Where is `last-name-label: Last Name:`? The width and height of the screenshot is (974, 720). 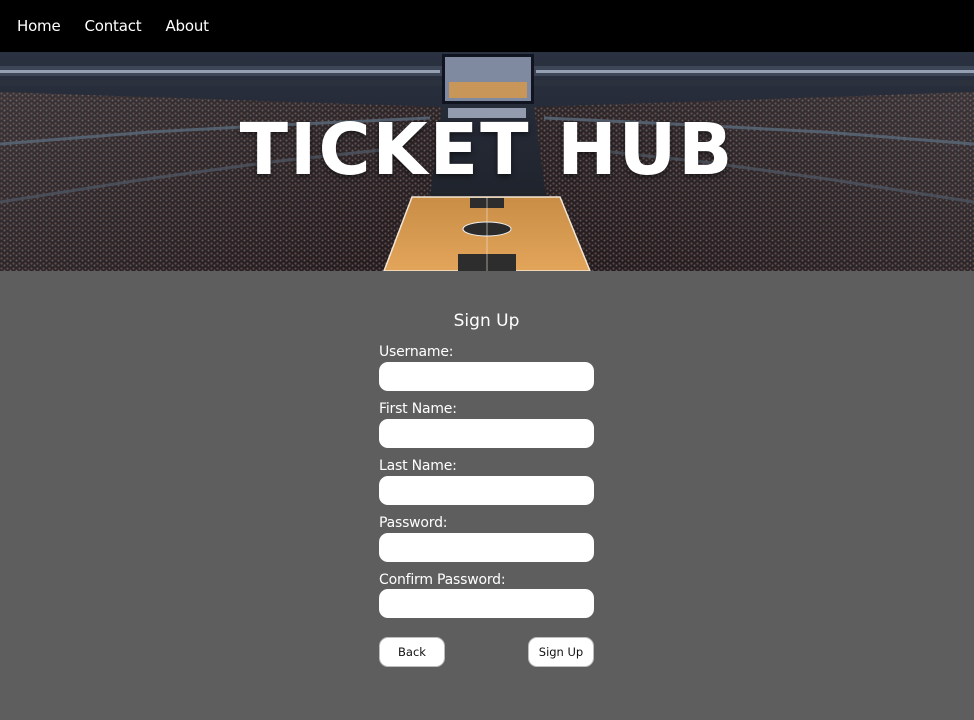
last-name-label: Last Name: is located at coordinates (418, 466).